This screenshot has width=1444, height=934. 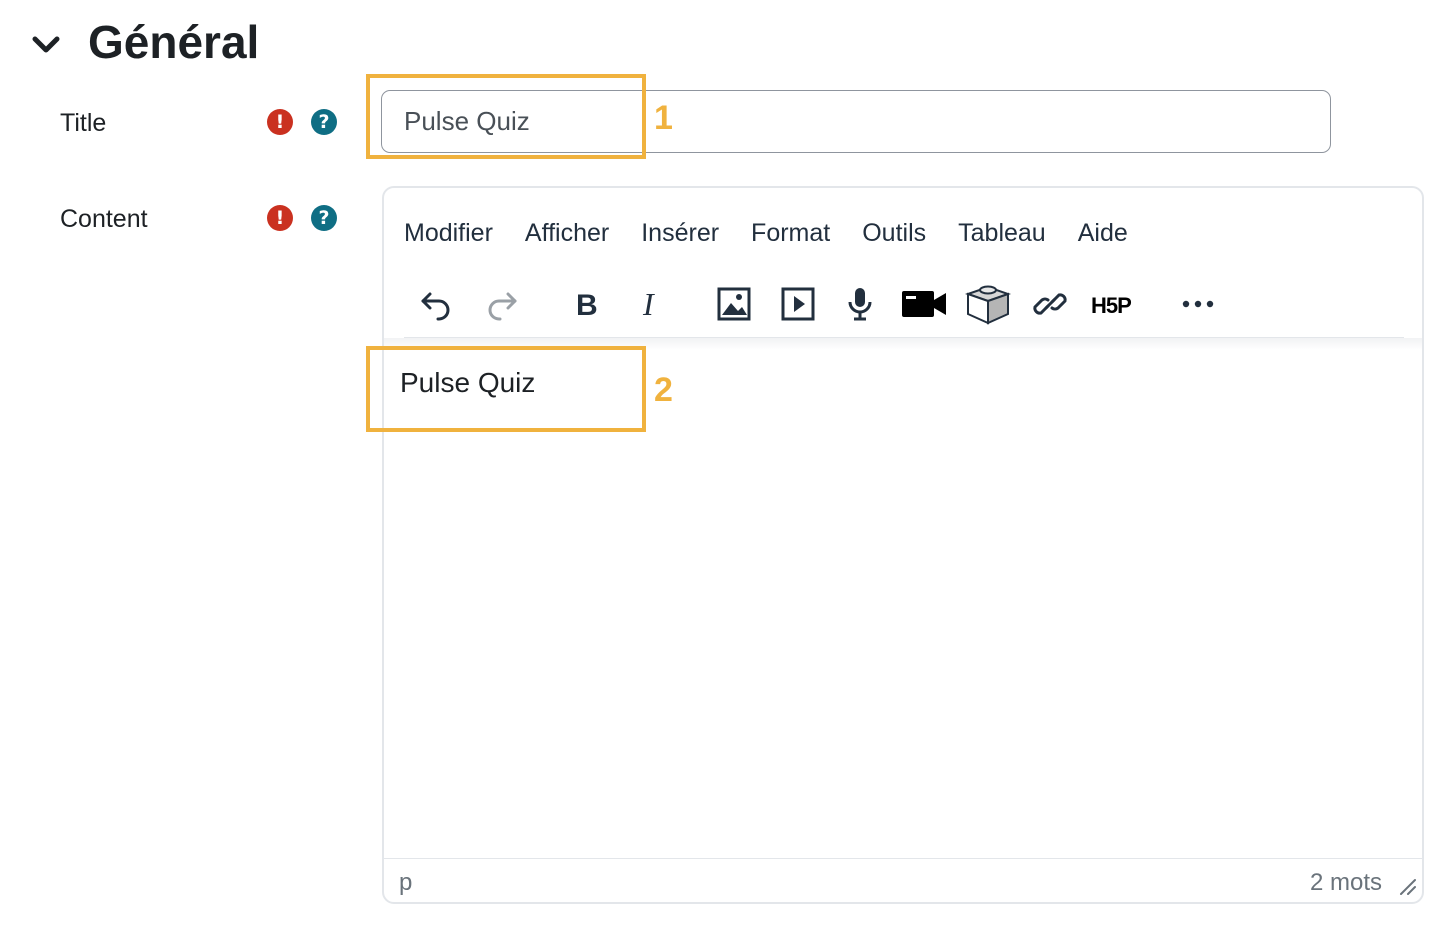 What do you see at coordinates (988, 304) in the screenshot?
I see `cube-icon` at bounding box center [988, 304].